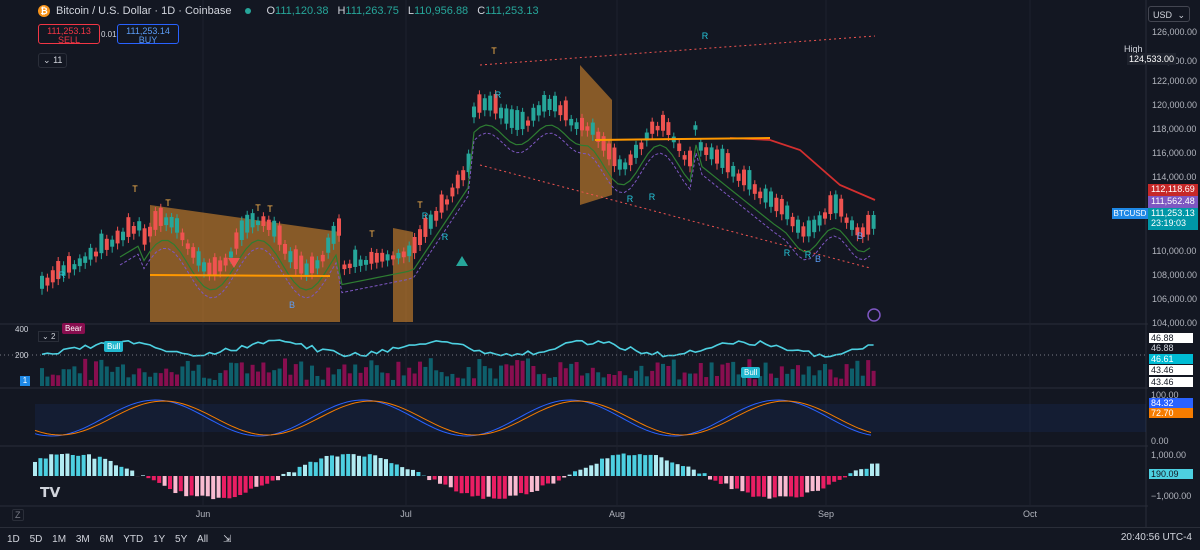  I want to click on timeframe-1d: 1D, so click(13, 539).